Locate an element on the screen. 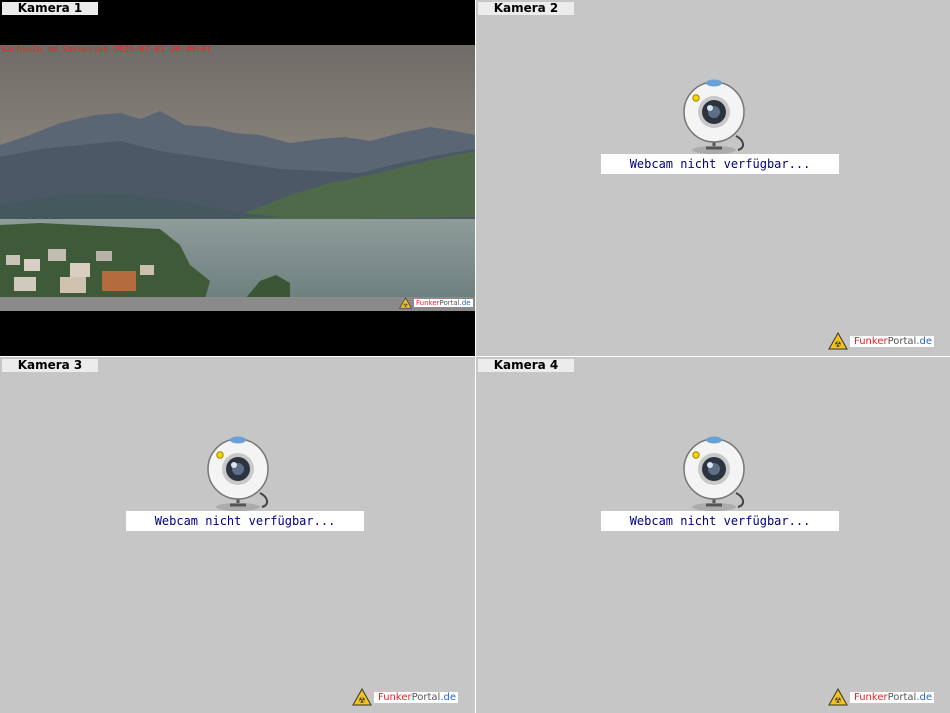 This screenshot has width=950, height=713. camera-label: Kamera 4 is located at coordinates (526, 365).